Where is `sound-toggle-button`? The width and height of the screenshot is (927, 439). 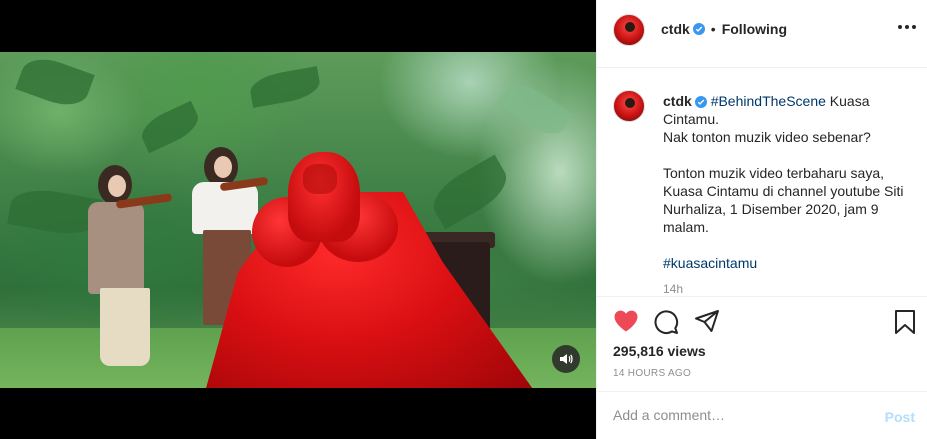 sound-toggle-button is located at coordinates (566, 359).